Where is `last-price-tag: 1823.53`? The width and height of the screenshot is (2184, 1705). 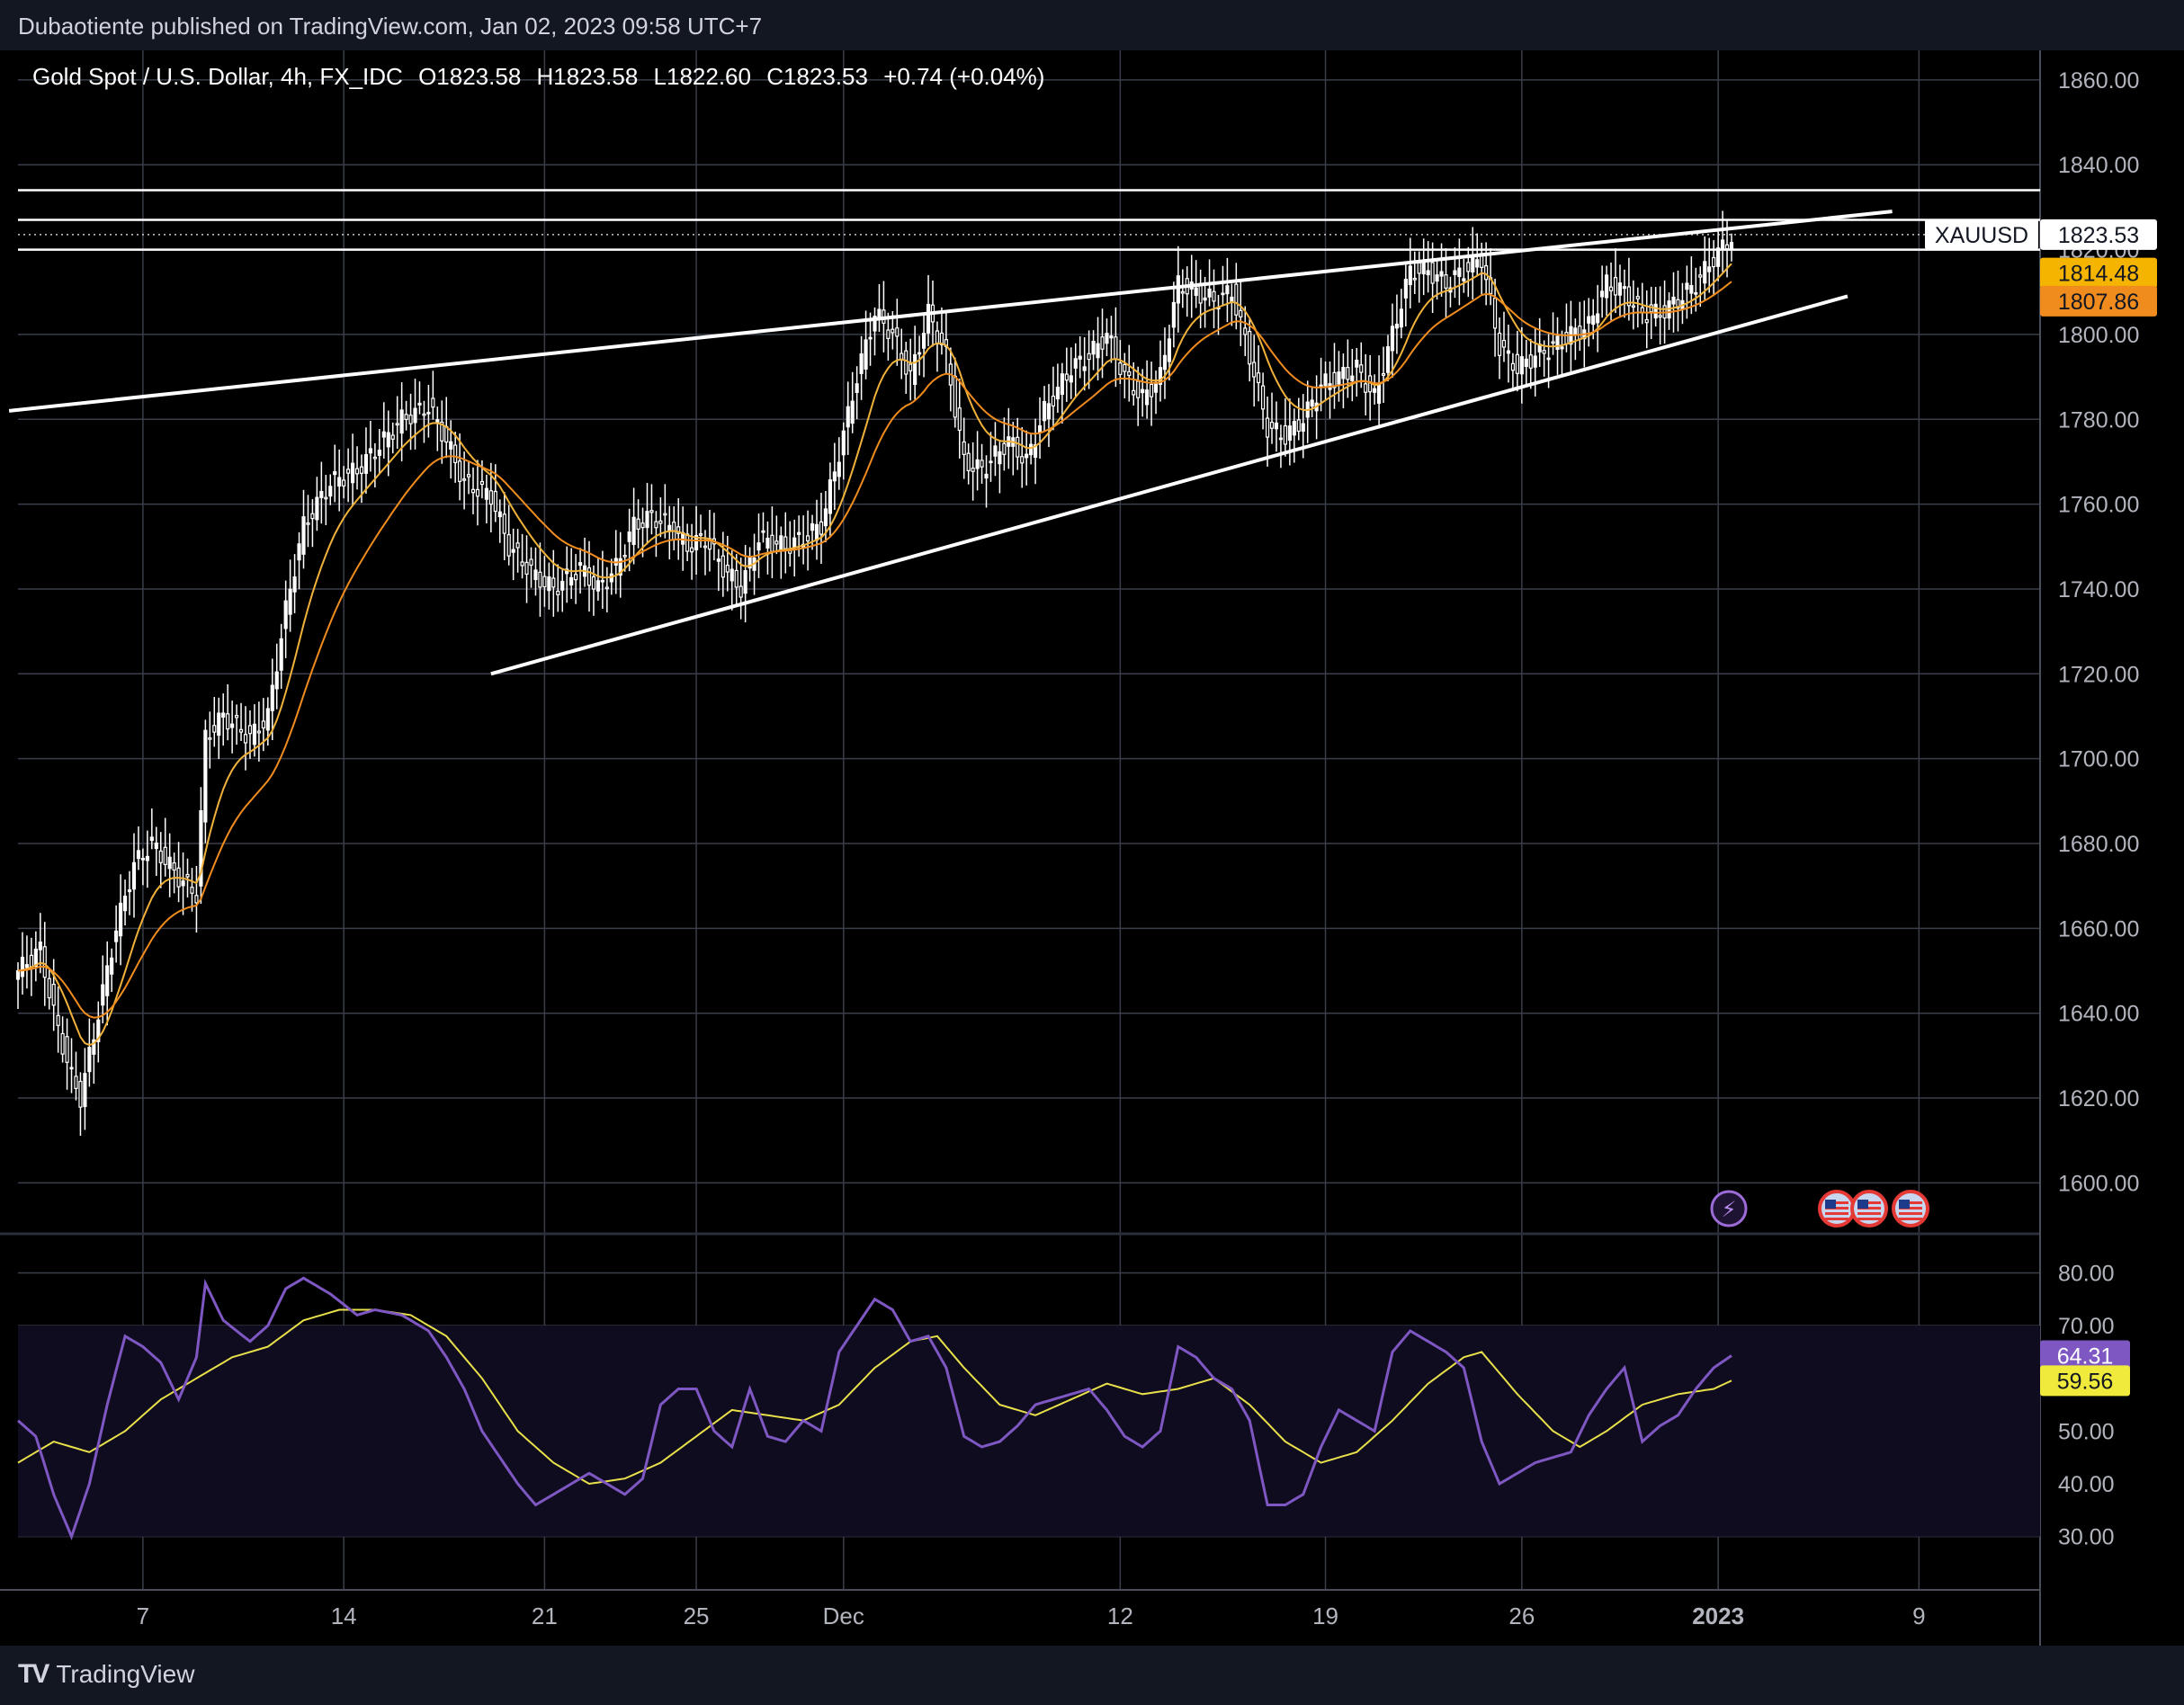 last-price-tag: 1823.53 is located at coordinates (2099, 235).